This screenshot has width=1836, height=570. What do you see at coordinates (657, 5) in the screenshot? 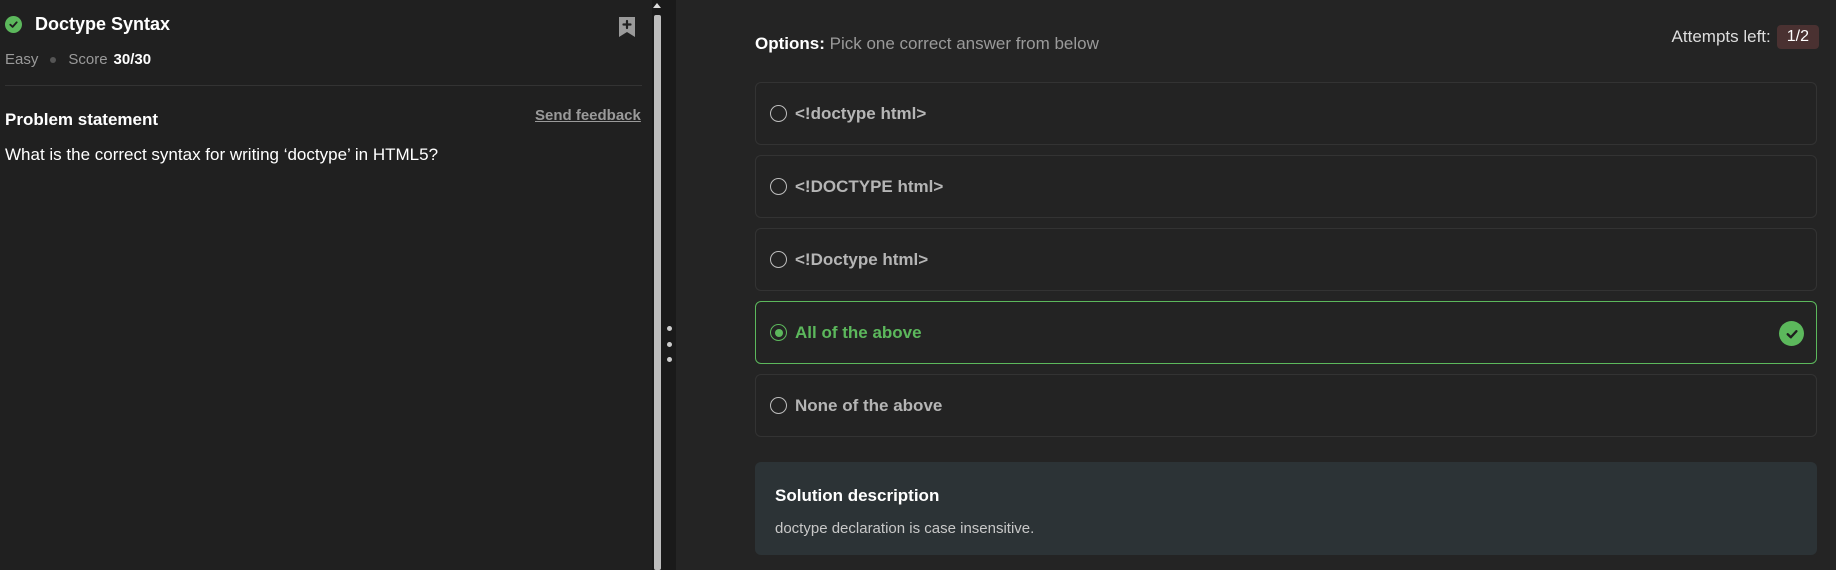
I see `scroll-up-arrow-icon` at bounding box center [657, 5].